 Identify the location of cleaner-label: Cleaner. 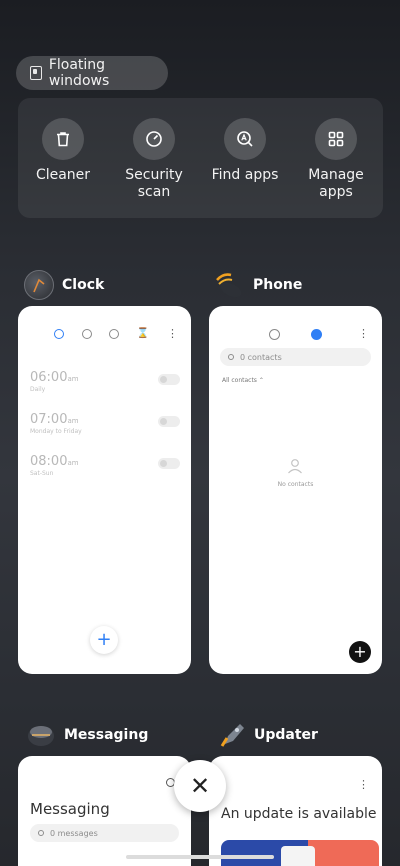
(63, 175).